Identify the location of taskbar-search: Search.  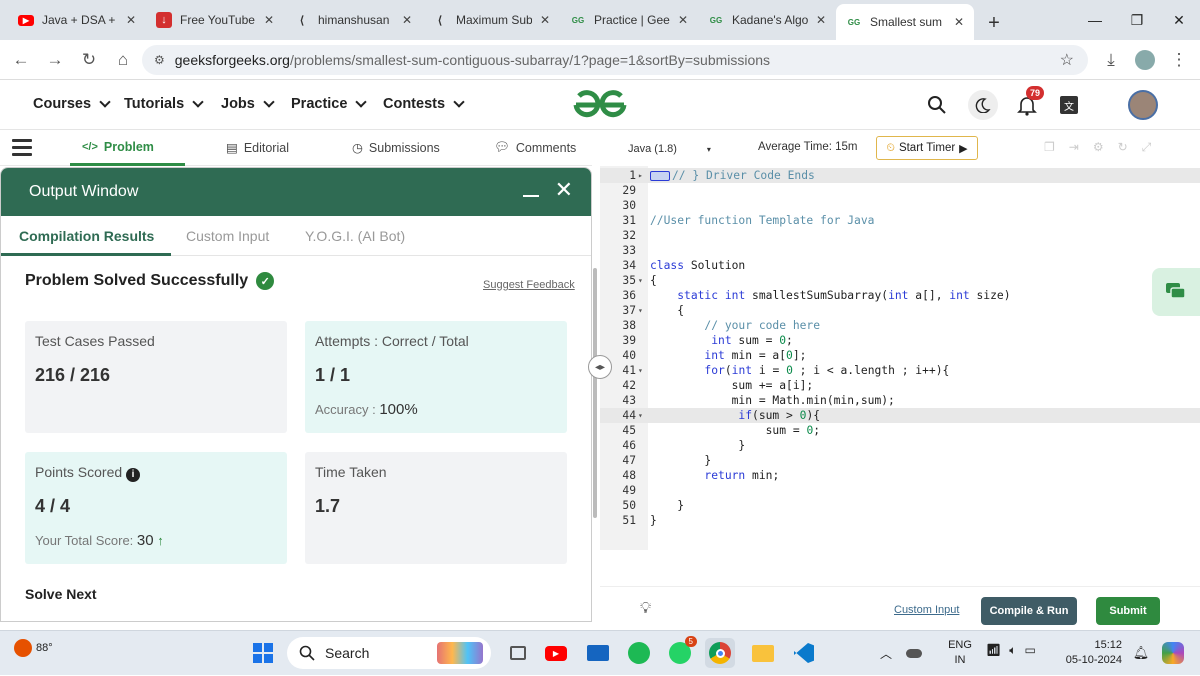
(389, 653).